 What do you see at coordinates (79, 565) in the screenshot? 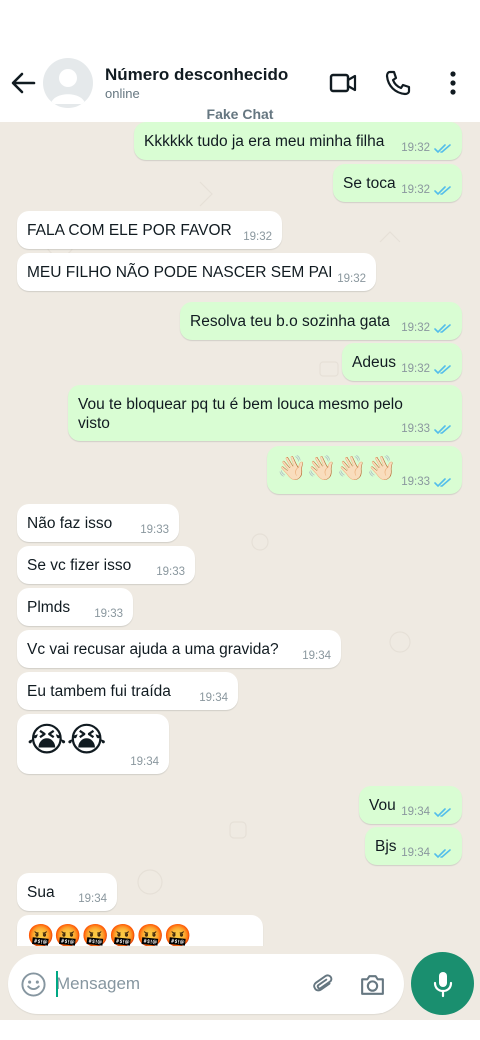
I see `message-text: Se vc fizer isso` at bounding box center [79, 565].